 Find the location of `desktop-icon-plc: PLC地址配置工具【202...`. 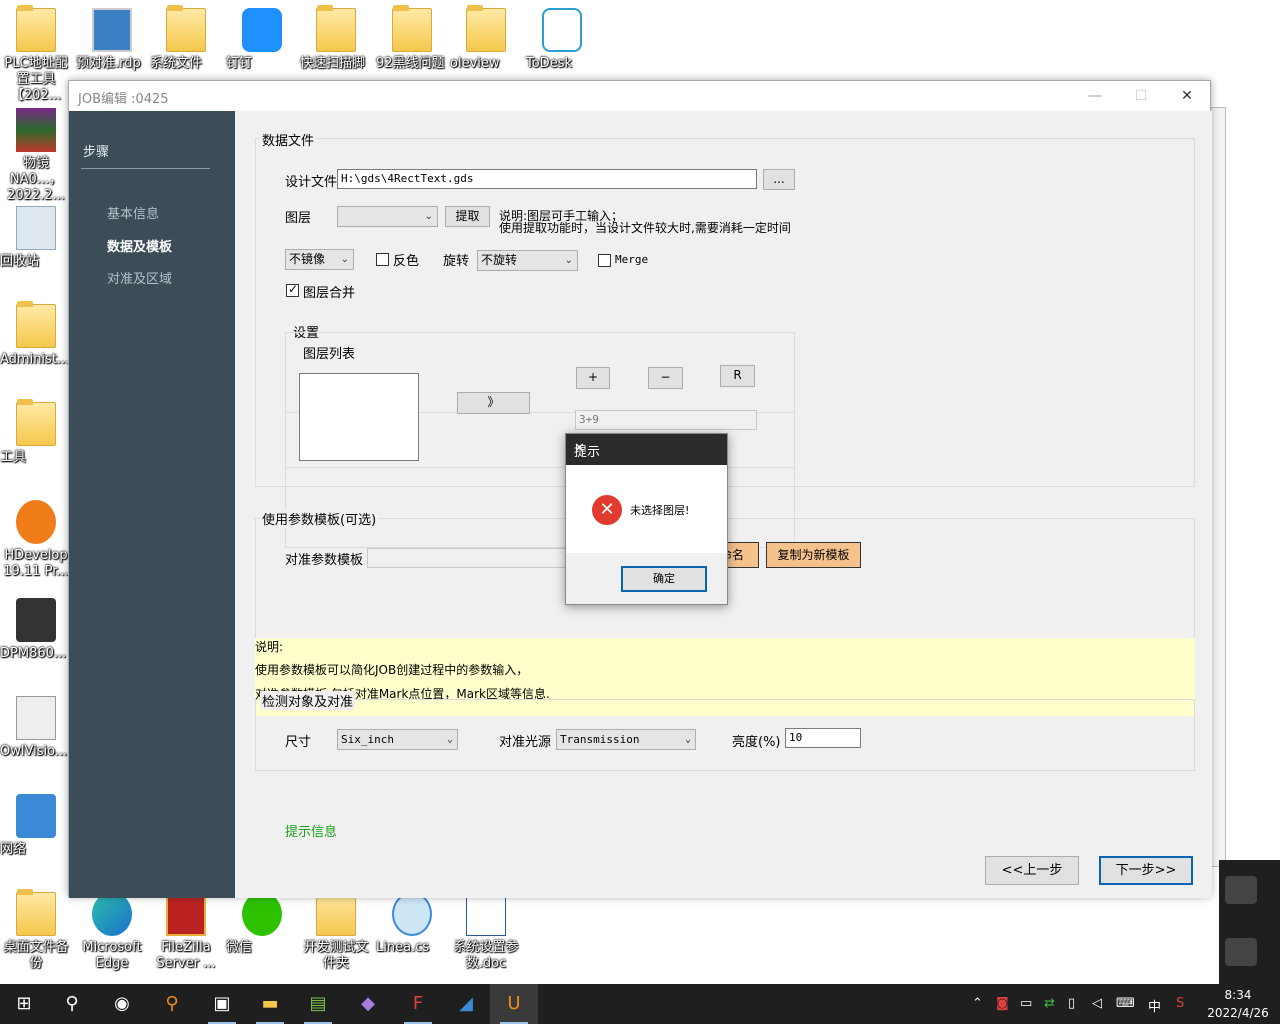

desktop-icon-plc: PLC地址配置工具【202... is located at coordinates (36, 54).